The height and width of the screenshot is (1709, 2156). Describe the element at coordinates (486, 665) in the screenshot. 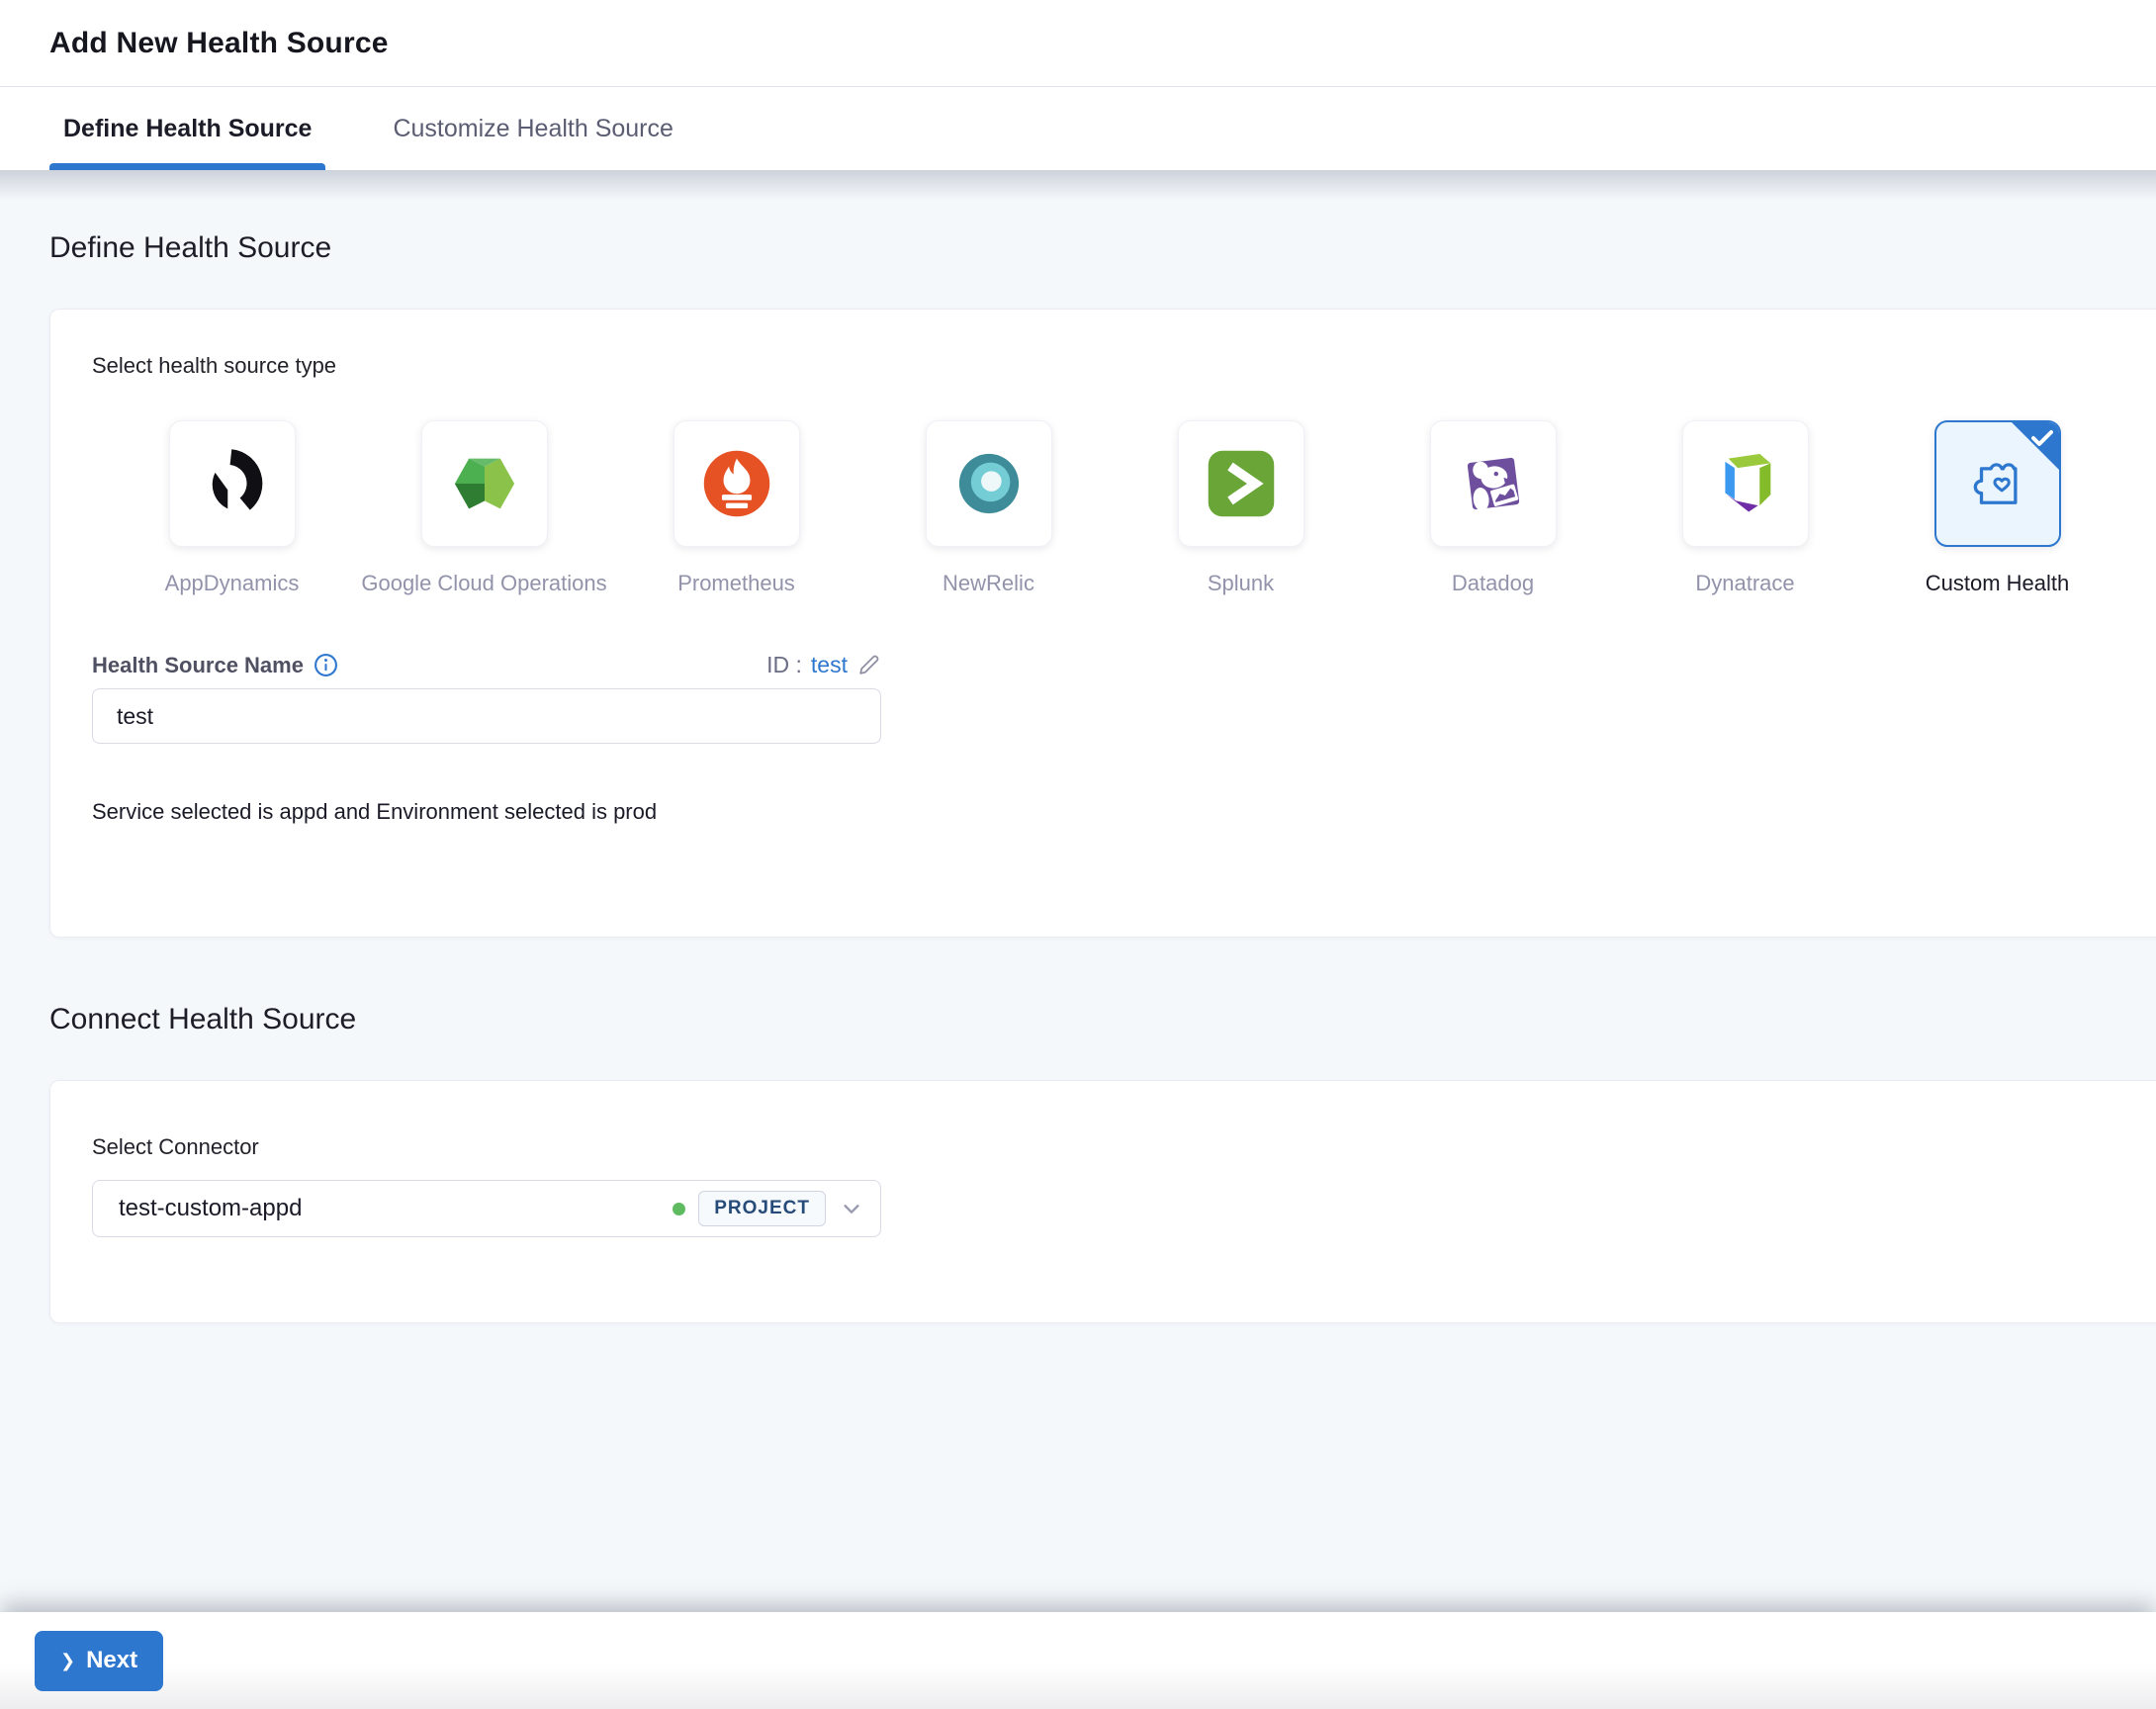

I see `health-source-name-row: Health Source Name ID : test` at that location.